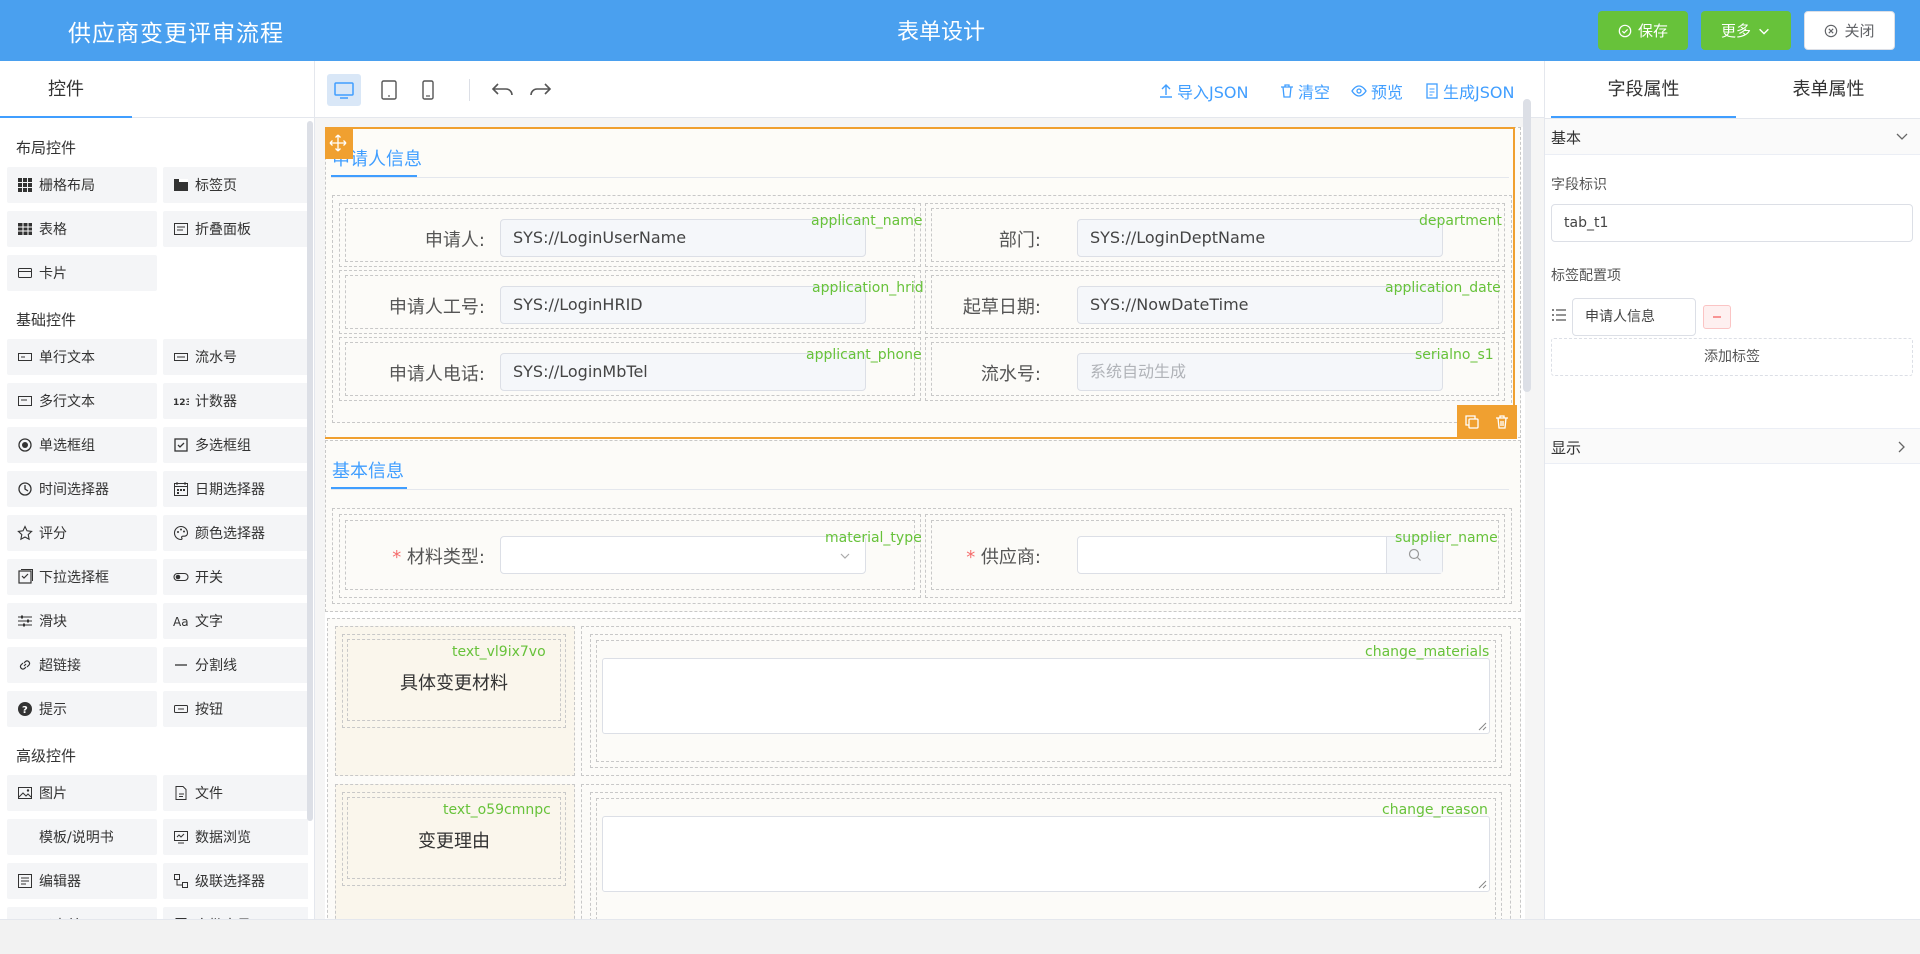 The image size is (1920, 954). I want to click on widget-item: 颜色选择器, so click(235, 533).